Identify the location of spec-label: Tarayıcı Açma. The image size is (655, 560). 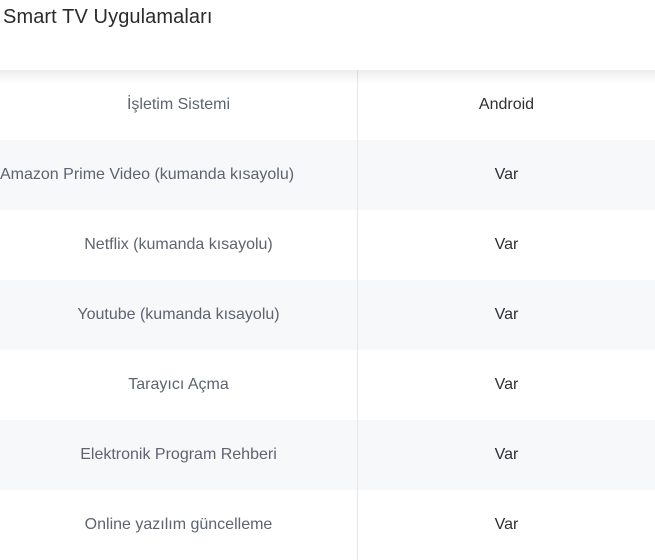
(179, 385).